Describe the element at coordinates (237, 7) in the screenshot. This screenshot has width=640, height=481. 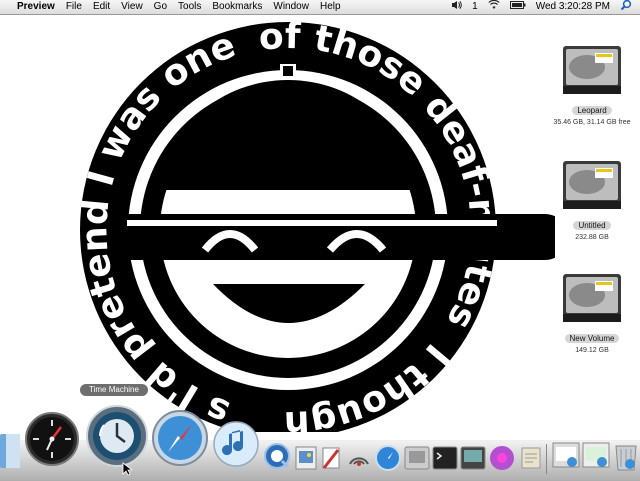
I see `menu-bookmarks: Bookmarks` at that location.